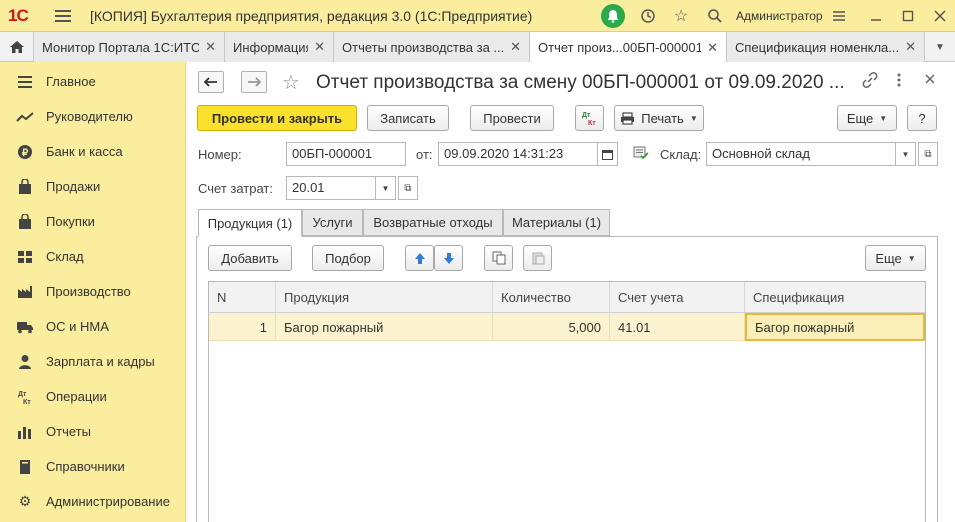  What do you see at coordinates (408, 188) in the screenshot?
I see `cost-account-open-icon: ⧉` at bounding box center [408, 188].